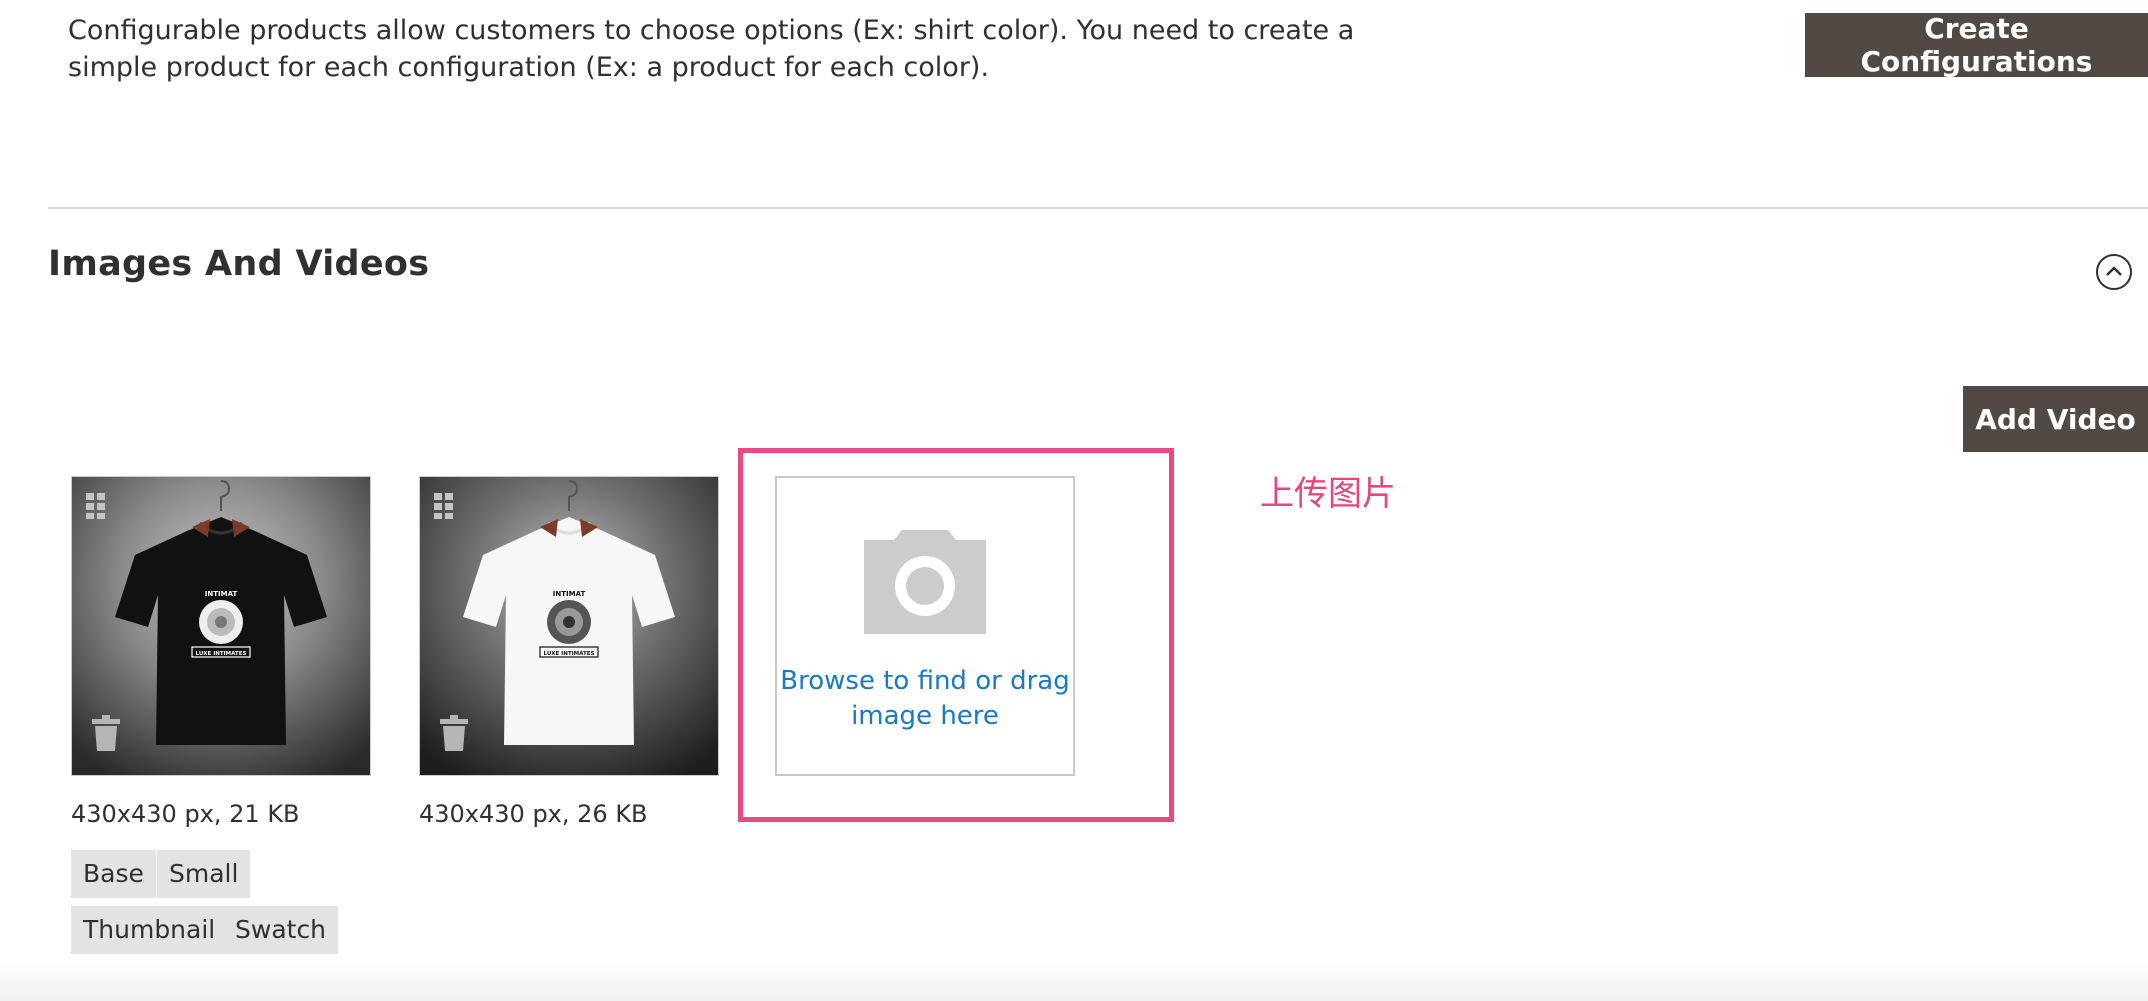 The image size is (2148, 1001). What do you see at coordinates (2055, 419) in the screenshot?
I see `add-video-button: Add Video` at bounding box center [2055, 419].